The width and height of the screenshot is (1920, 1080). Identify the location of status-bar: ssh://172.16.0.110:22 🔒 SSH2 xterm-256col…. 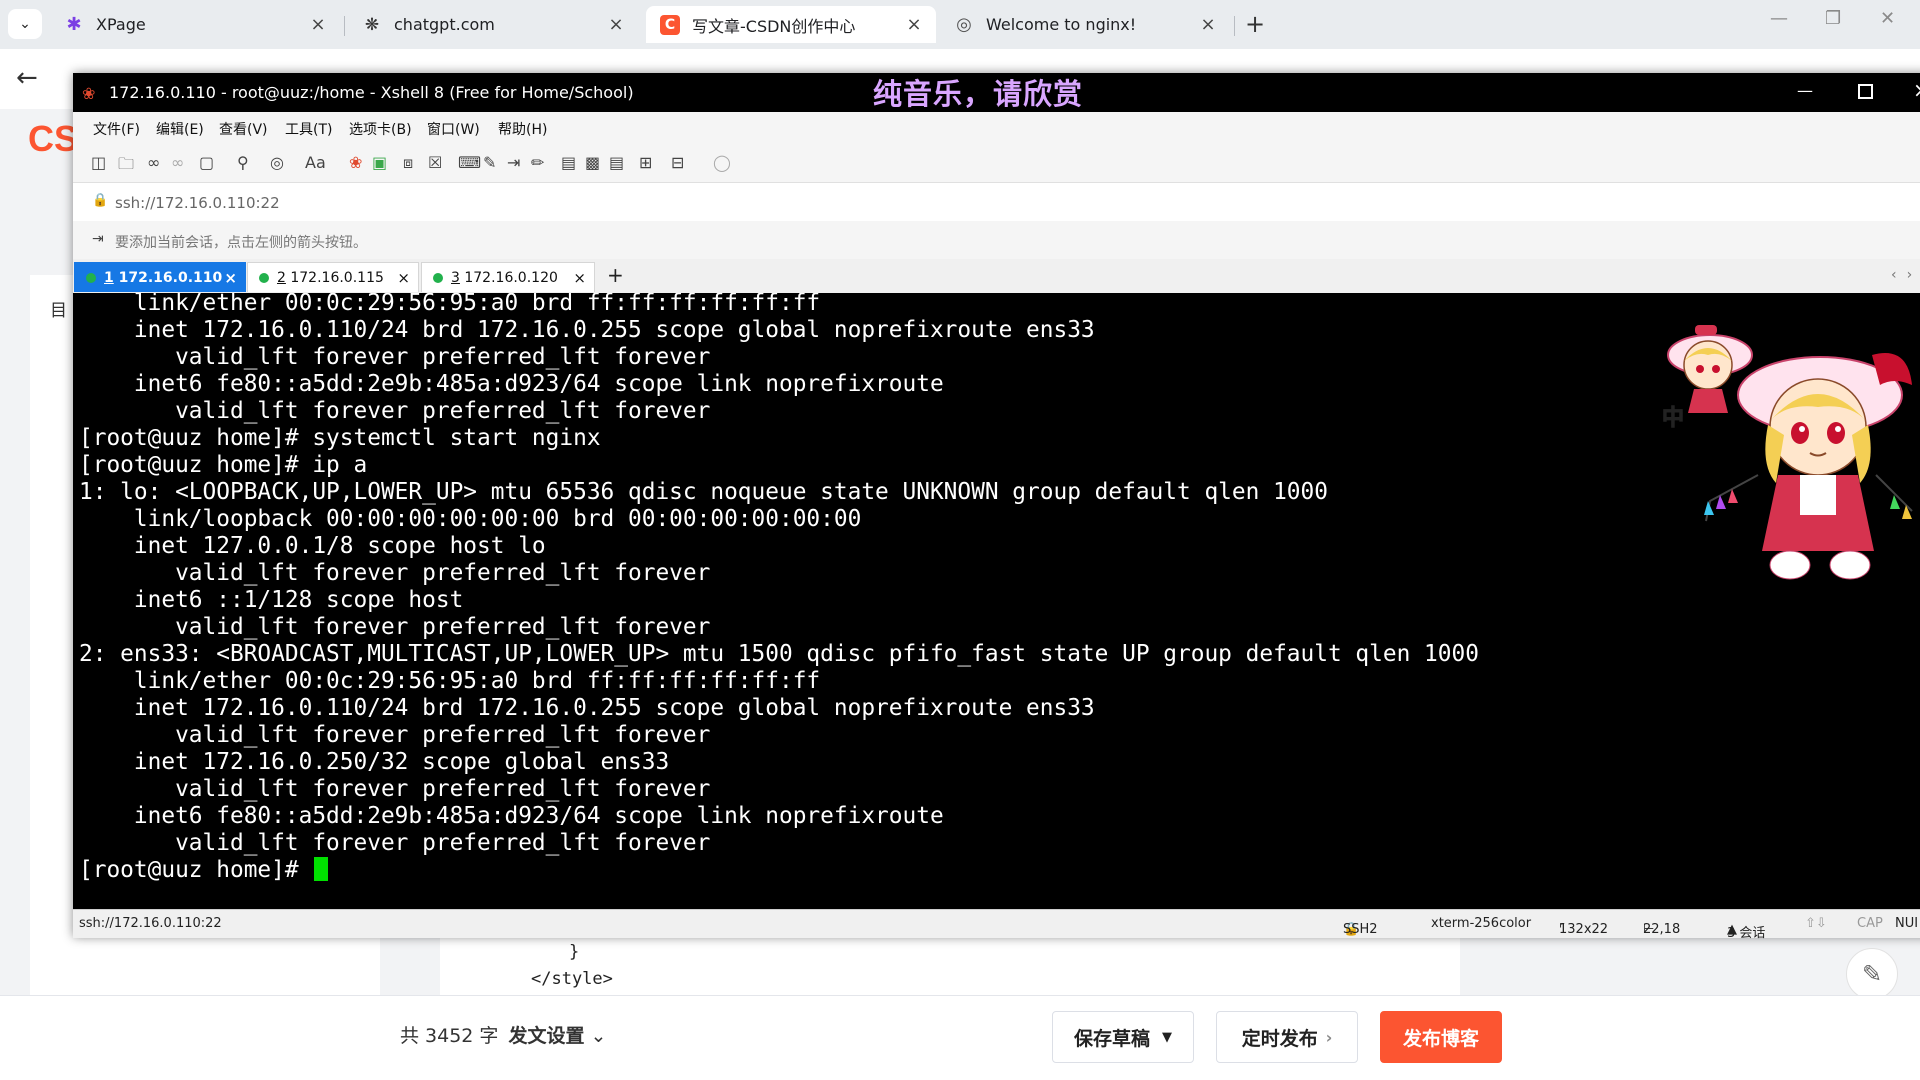
(996, 925).